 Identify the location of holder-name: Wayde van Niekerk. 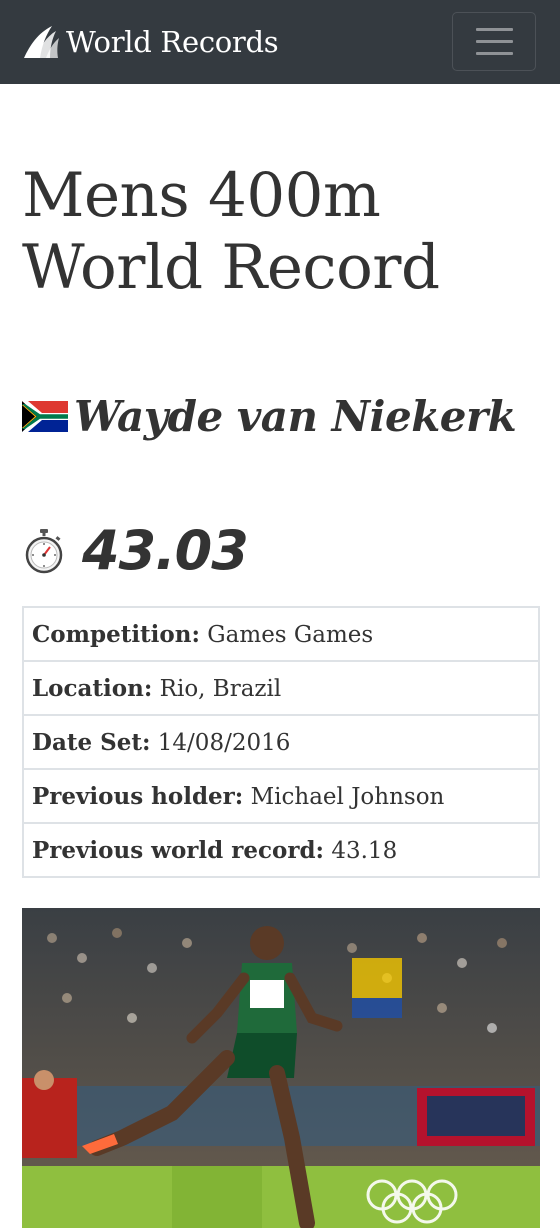
(295, 416).